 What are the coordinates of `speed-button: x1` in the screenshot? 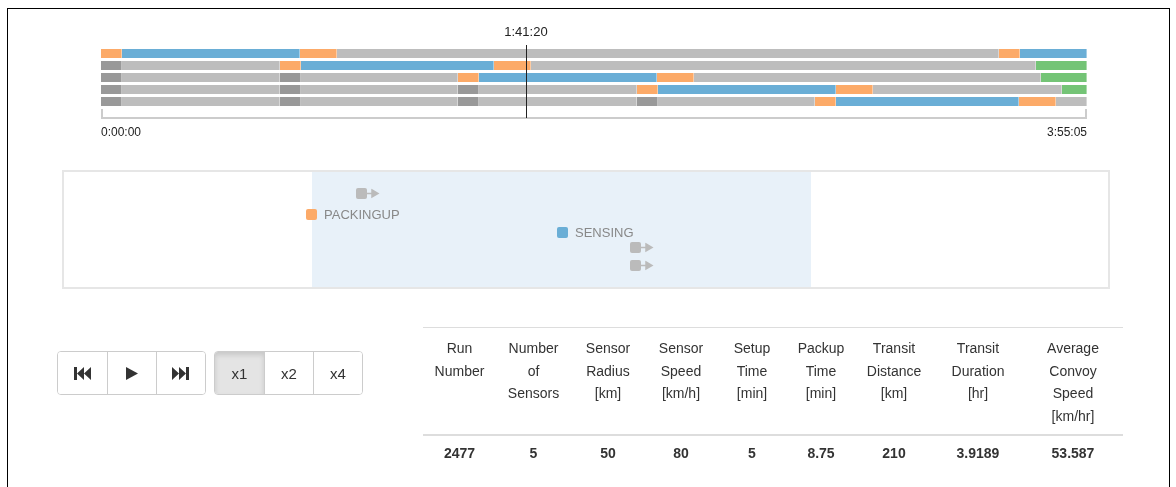 It's located at (239, 373).